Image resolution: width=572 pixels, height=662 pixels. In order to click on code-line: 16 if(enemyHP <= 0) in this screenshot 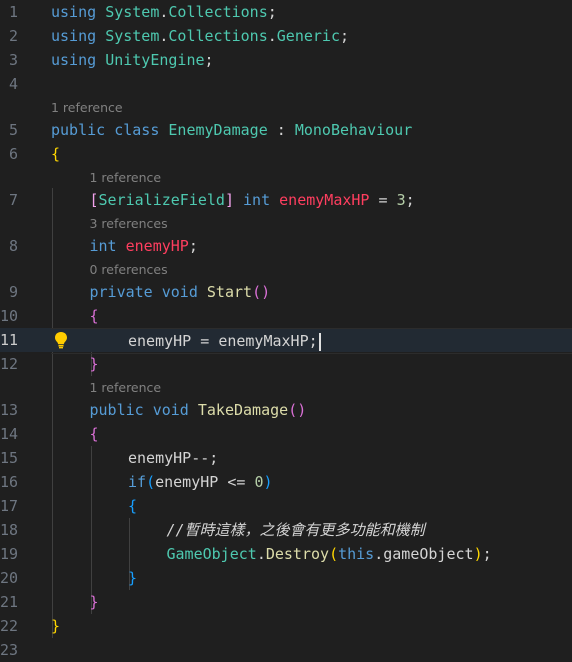, I will do `click(286, 482)`.